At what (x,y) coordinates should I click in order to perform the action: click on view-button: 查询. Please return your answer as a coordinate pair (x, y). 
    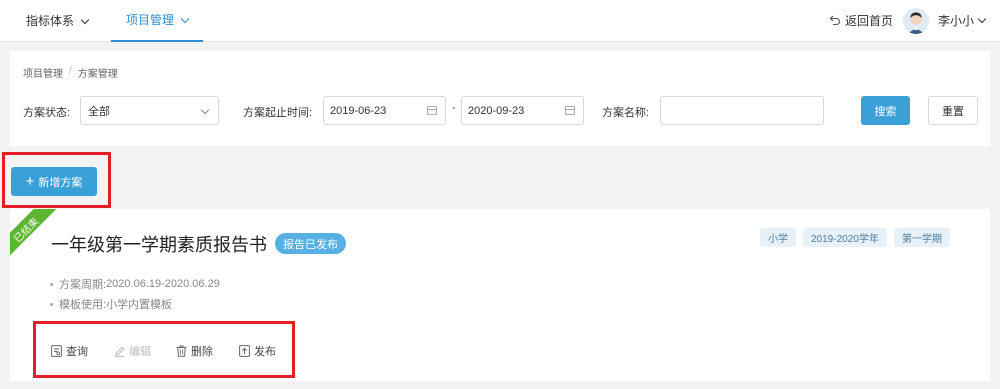
    Looking at the image, I should click on (69, 351).